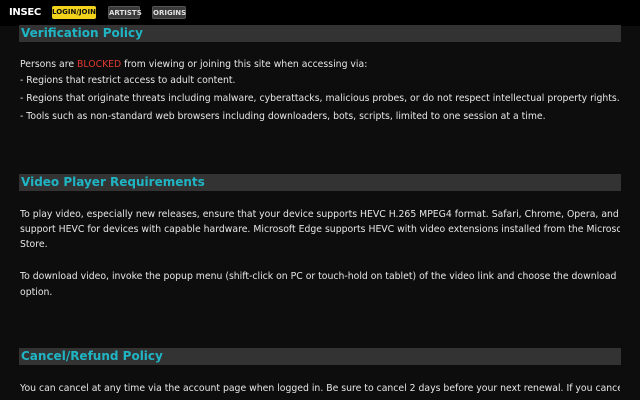  Describe the element at coordinates (320, 13) in the screenshot. I see `top-nav-bar: INSEC LOGIN/JOIN ARTISTS ORIGINS` at that location.